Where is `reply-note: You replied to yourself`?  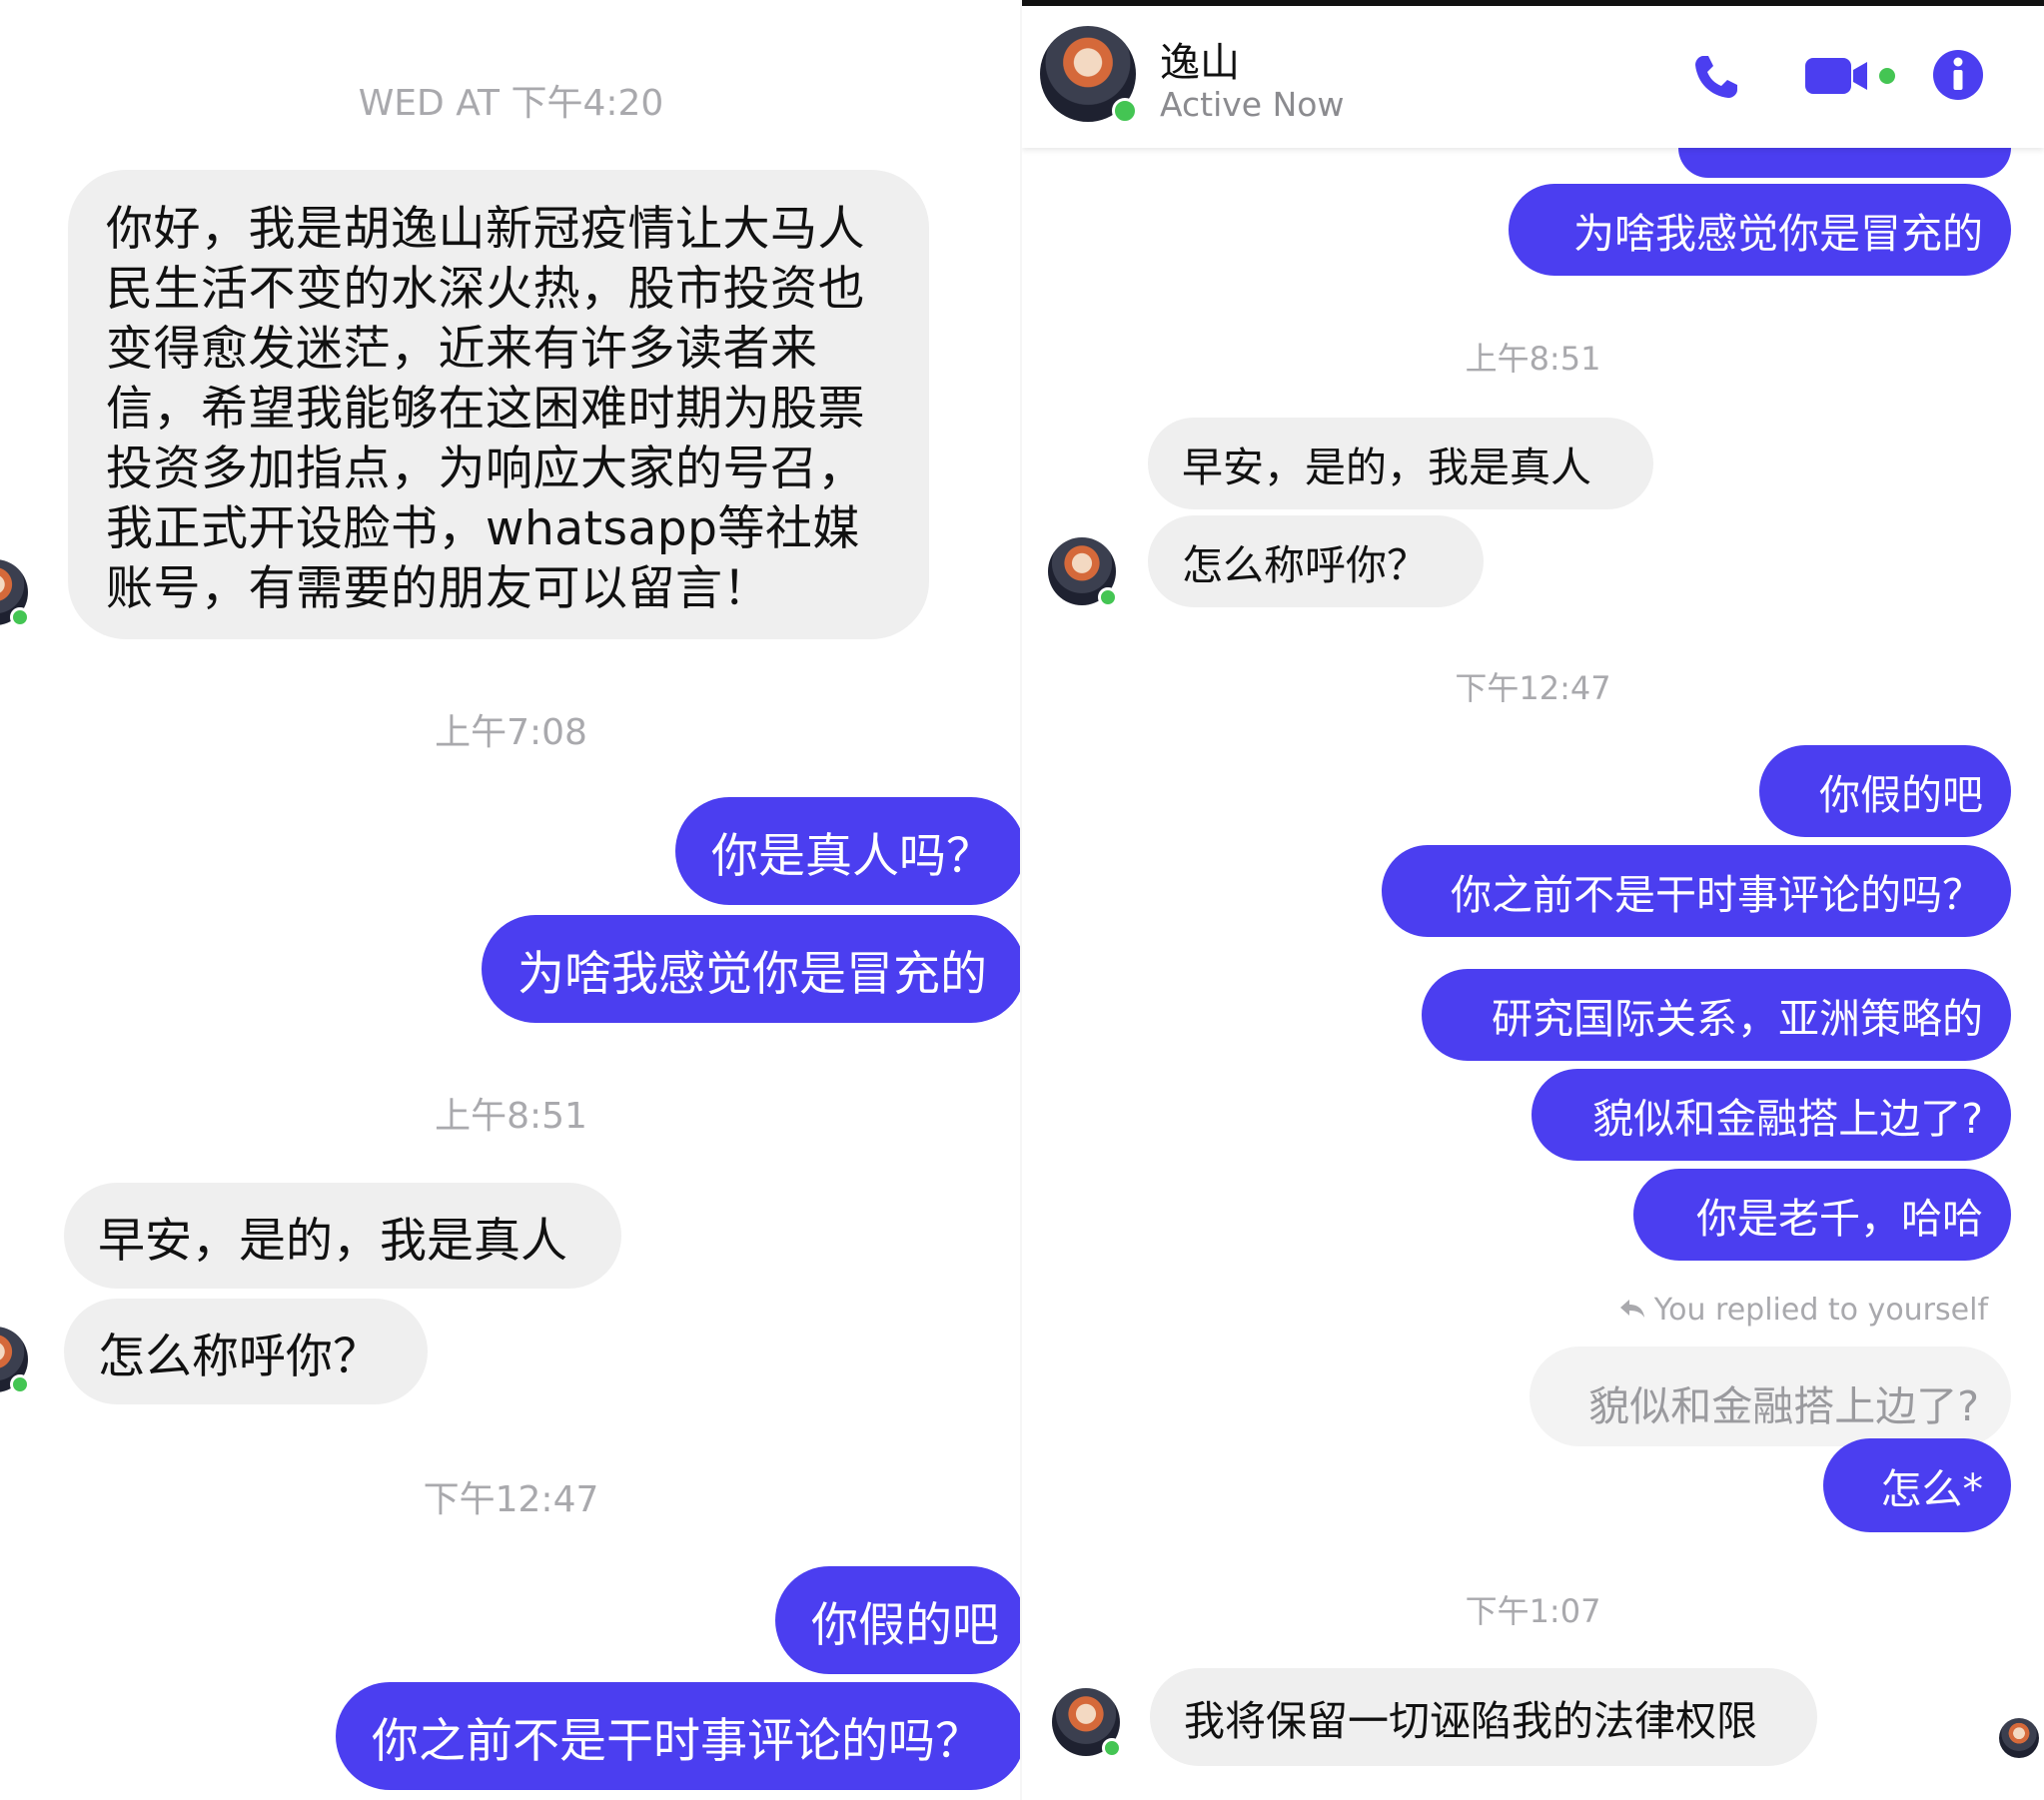
reply-note: You replied to yourself is located at coordinates (1803, 1310).